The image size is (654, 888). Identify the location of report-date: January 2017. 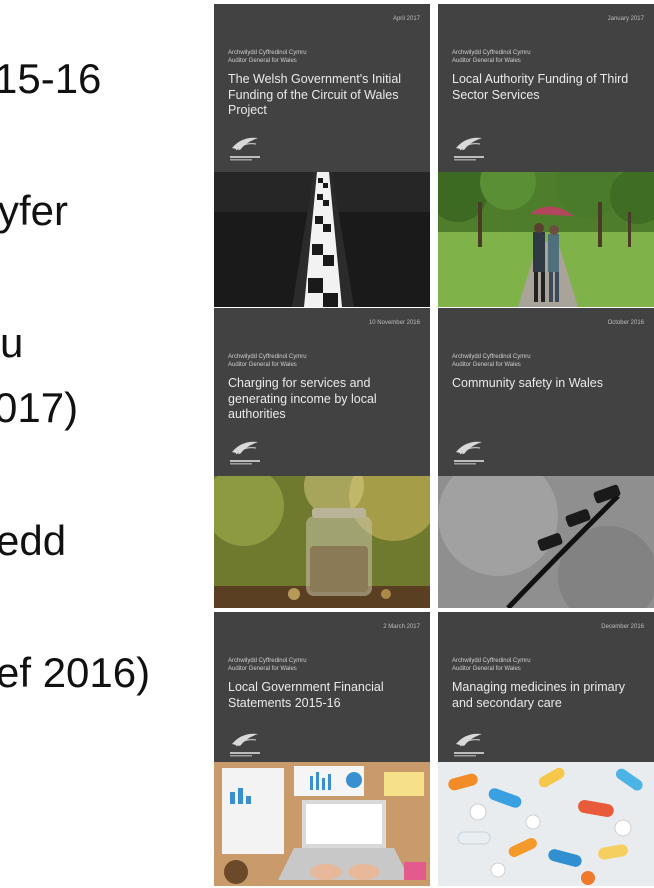
(625, 19).